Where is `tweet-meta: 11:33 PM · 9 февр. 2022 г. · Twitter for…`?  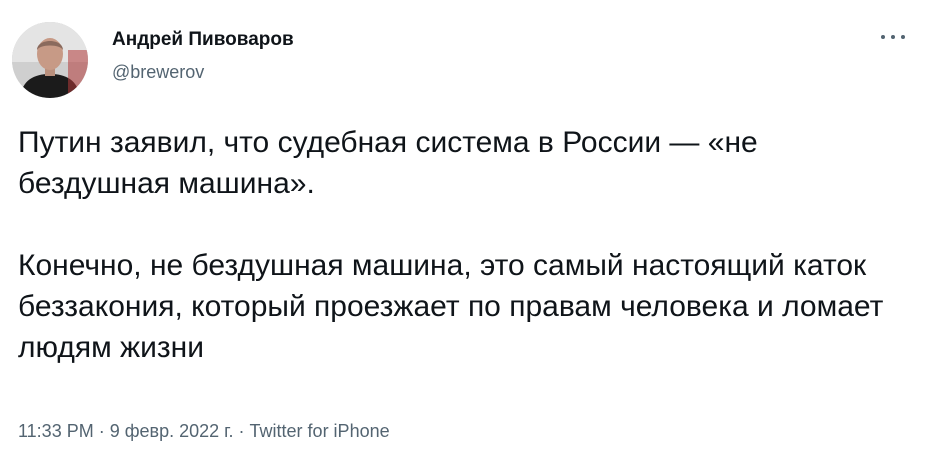 tweet-meta: 11:33 PM · 9 февр. 2022 г. · Twitter for… is located at coordinates (204, 431).